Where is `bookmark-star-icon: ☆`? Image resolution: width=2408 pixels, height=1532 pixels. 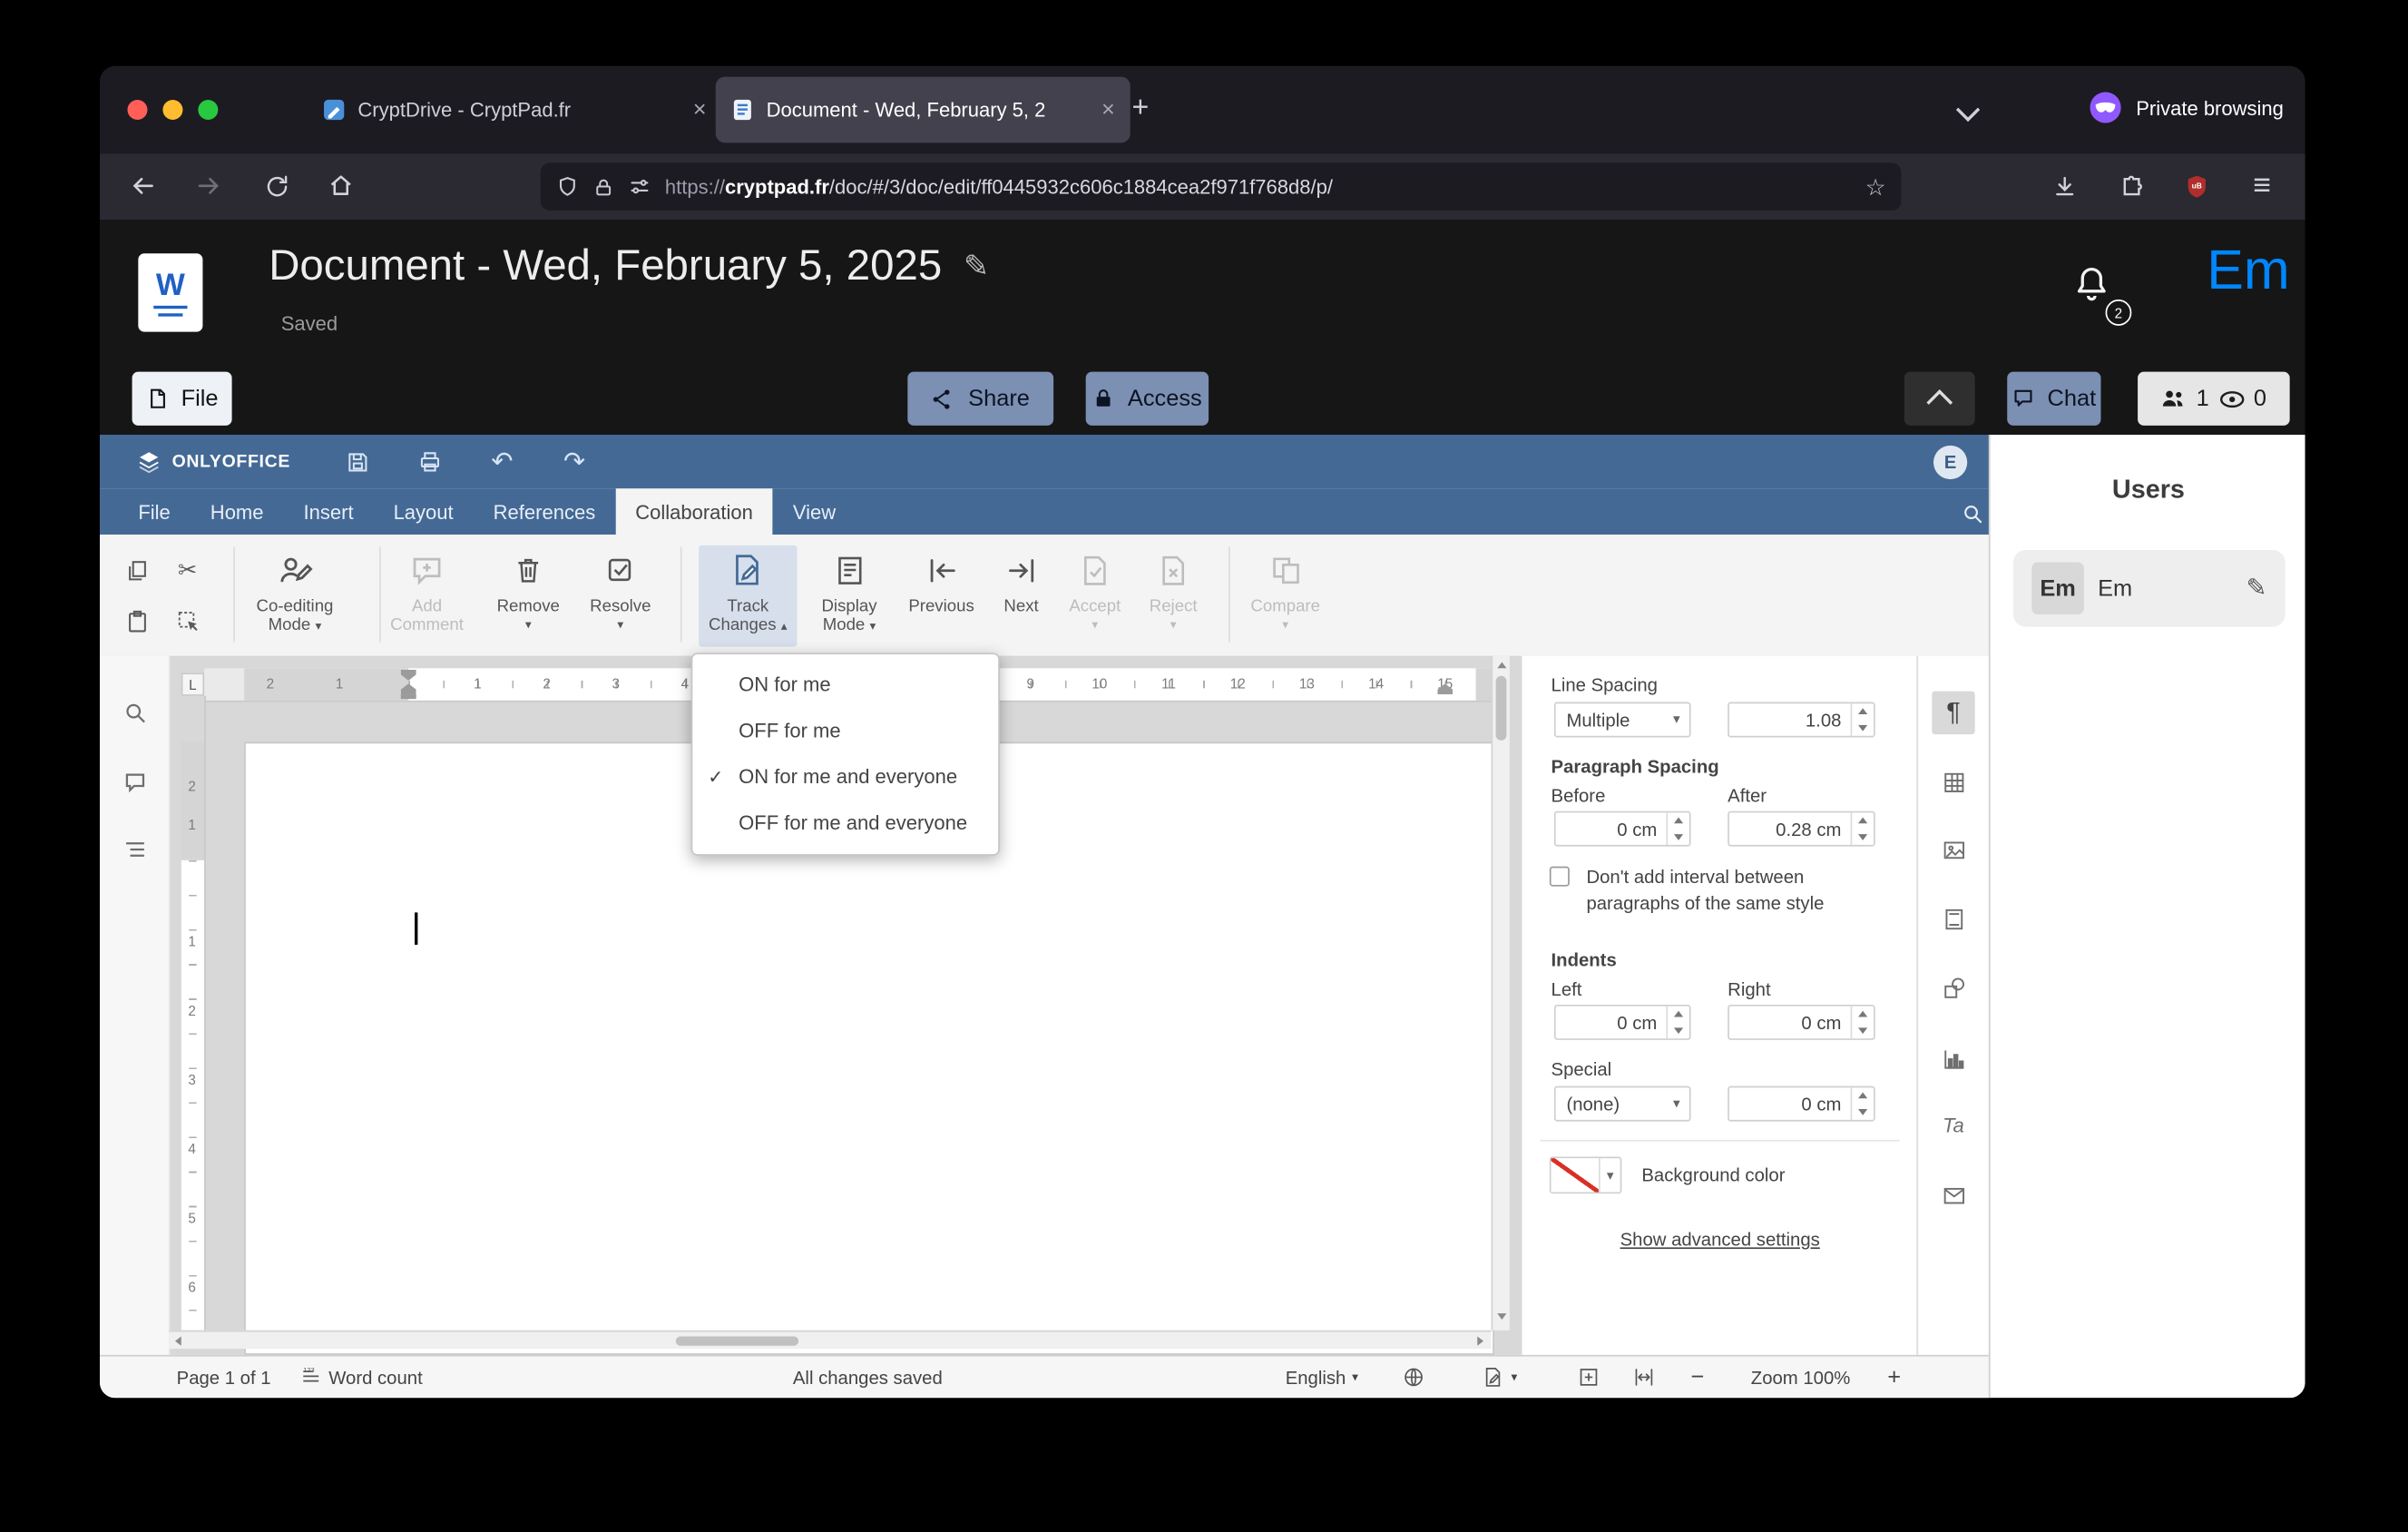
bookmark-star-icon: ☆ is located at coordinates (1876, 186).